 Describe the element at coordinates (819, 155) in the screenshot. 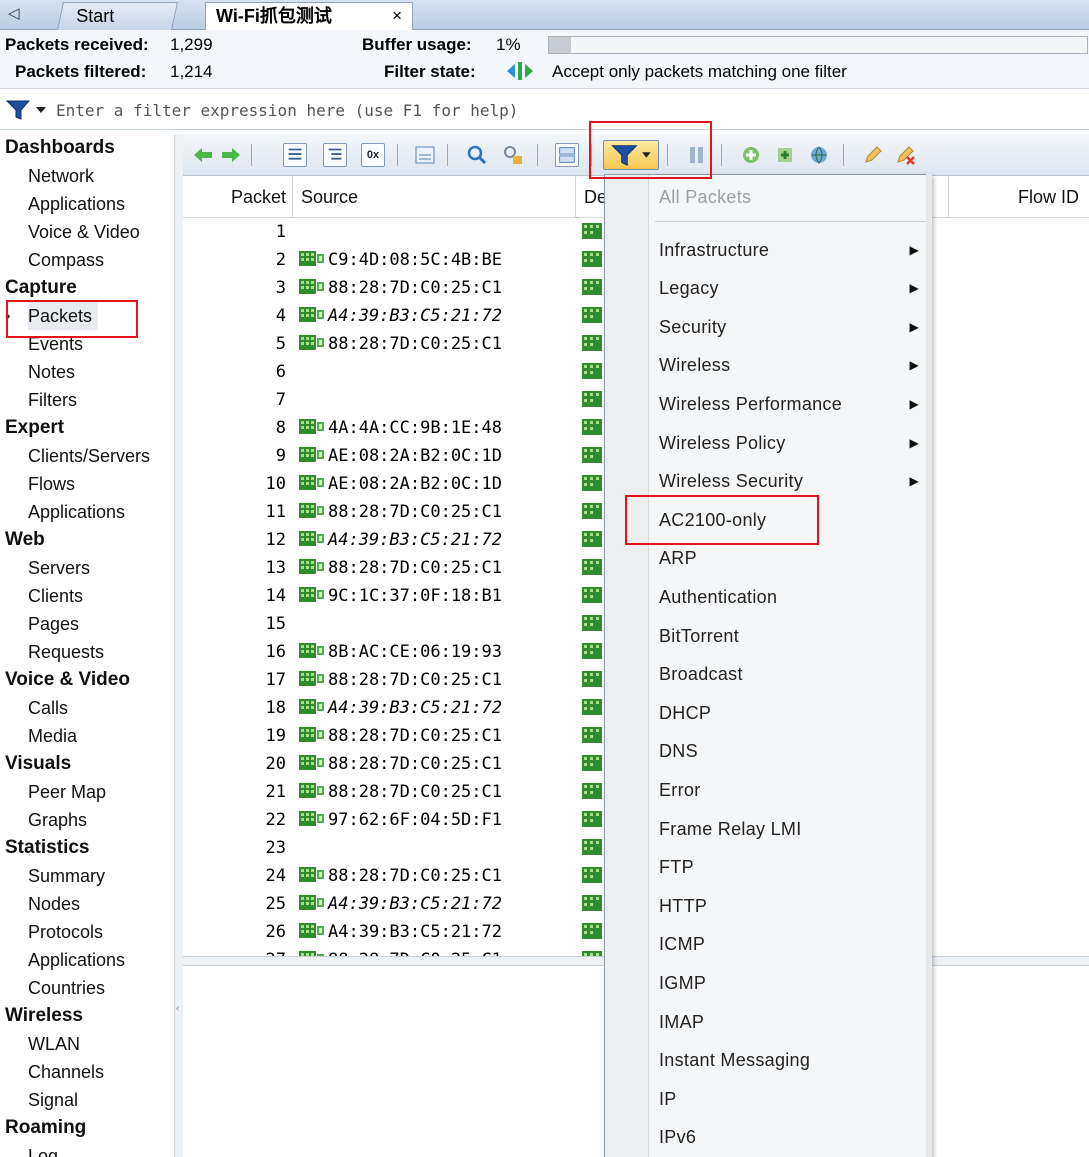

I see `globe-icon` at that location.